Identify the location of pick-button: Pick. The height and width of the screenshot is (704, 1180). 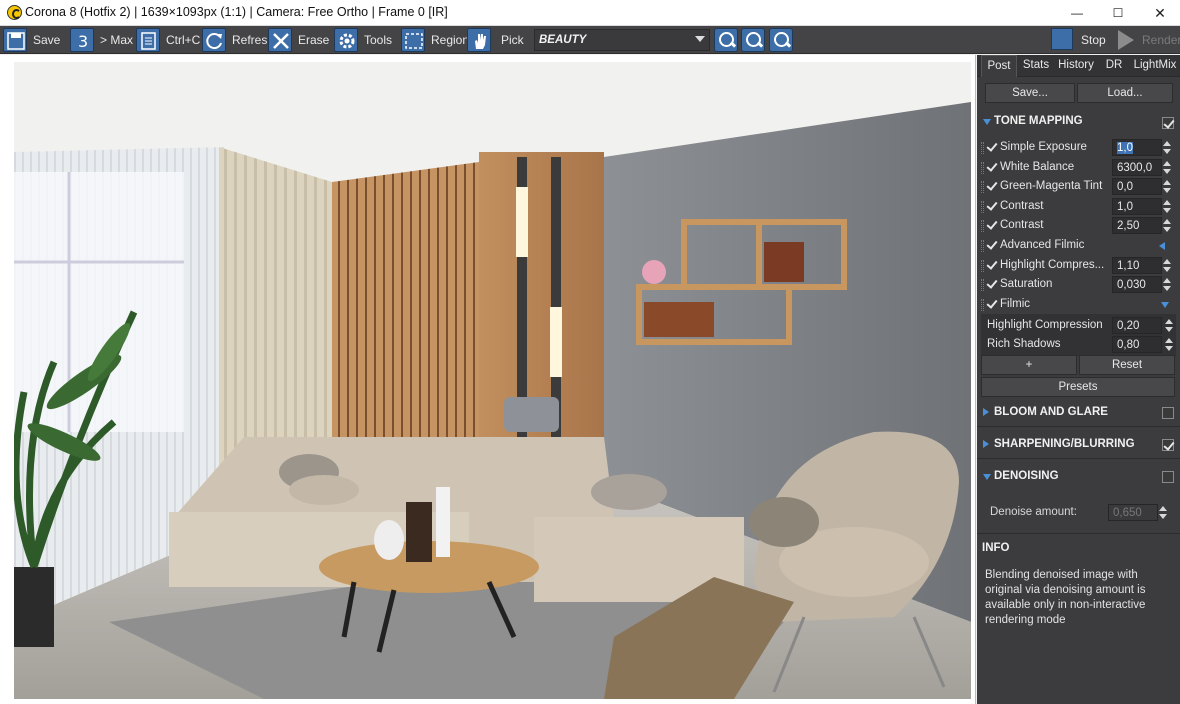
(495, 40).